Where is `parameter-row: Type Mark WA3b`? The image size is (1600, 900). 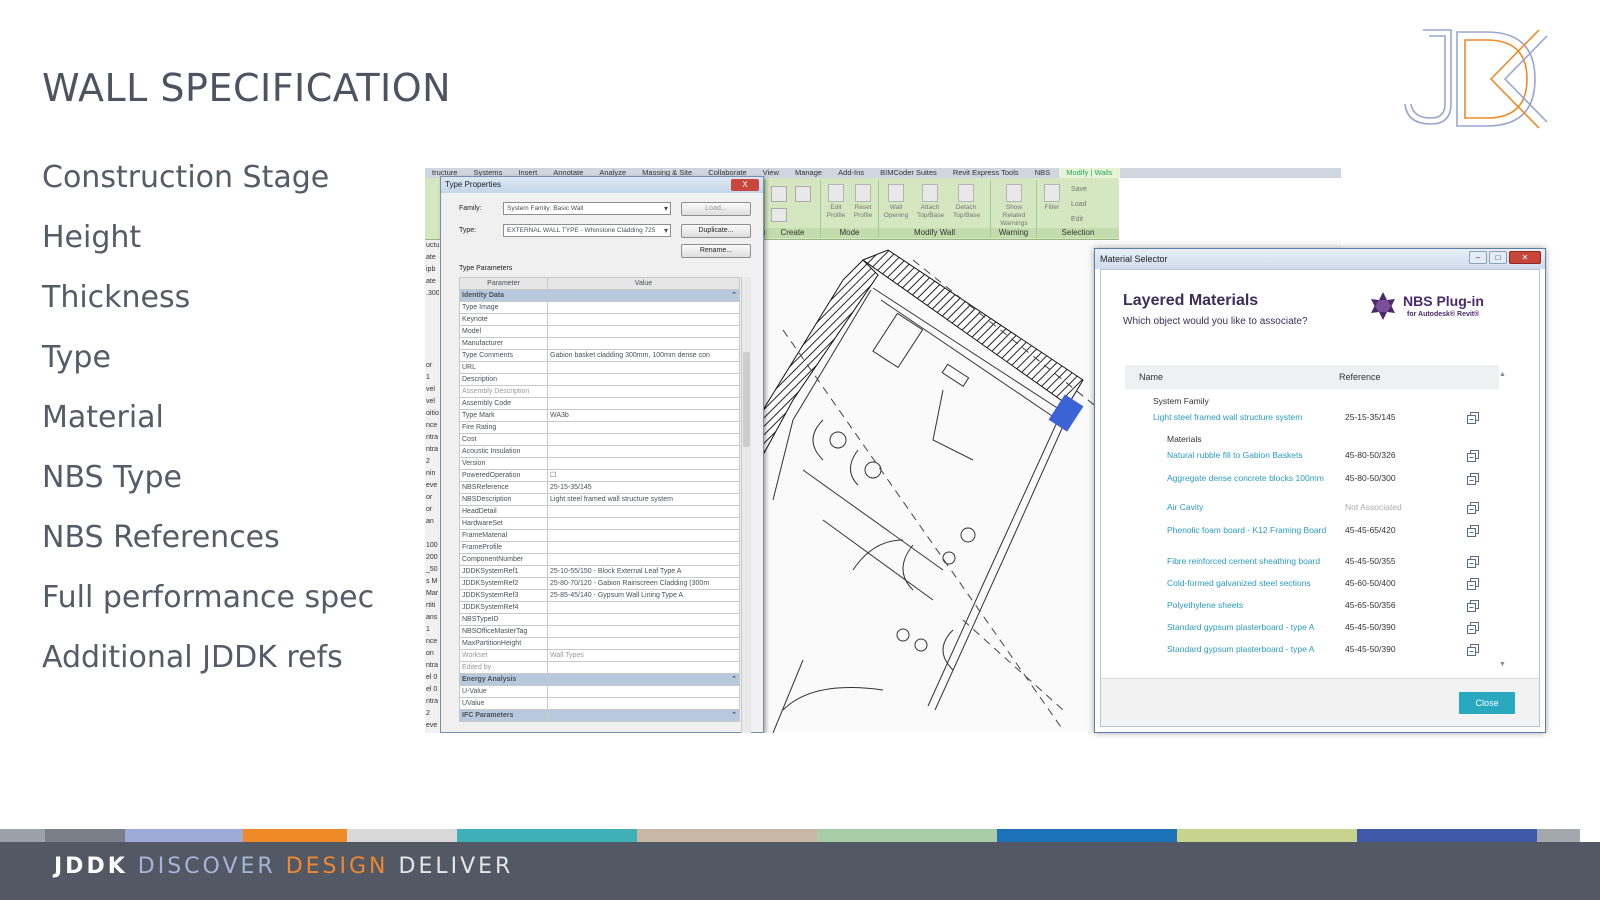
parameter-row: Type Mark WA3b is located at coordinates (599, 415).